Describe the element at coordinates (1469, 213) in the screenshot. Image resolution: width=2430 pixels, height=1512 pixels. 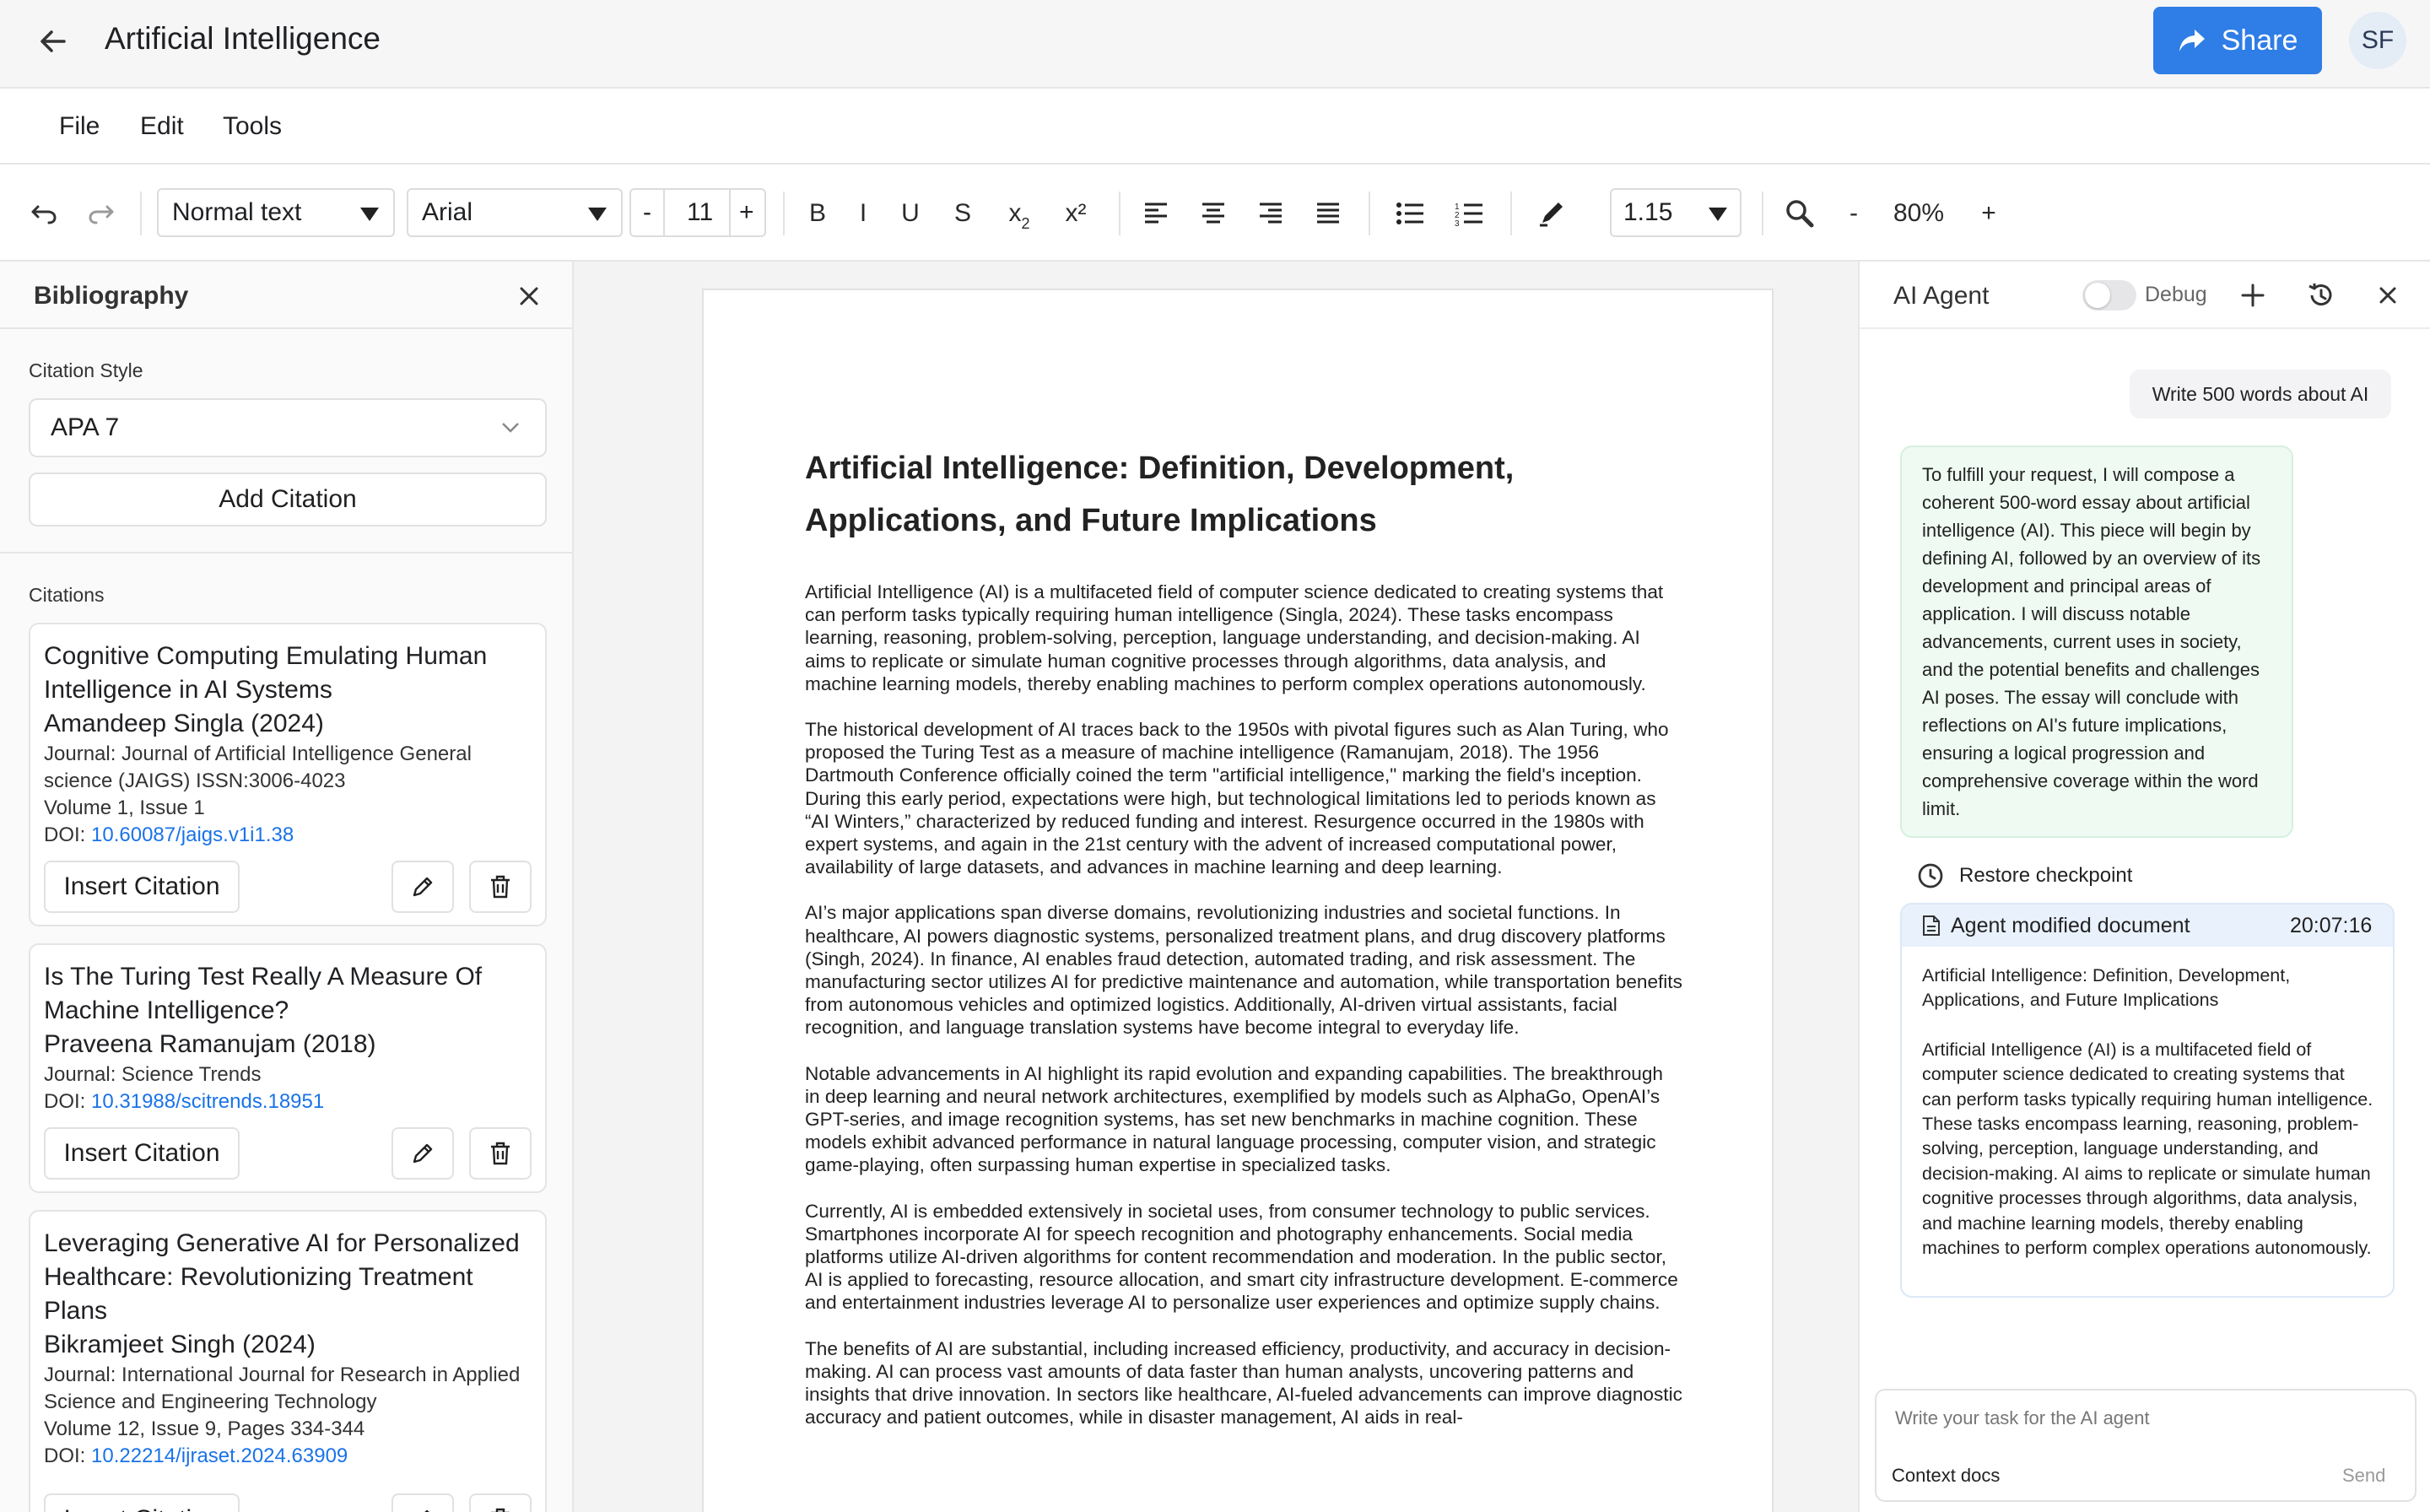
I see `numbered-list-icon: 123` at that location.